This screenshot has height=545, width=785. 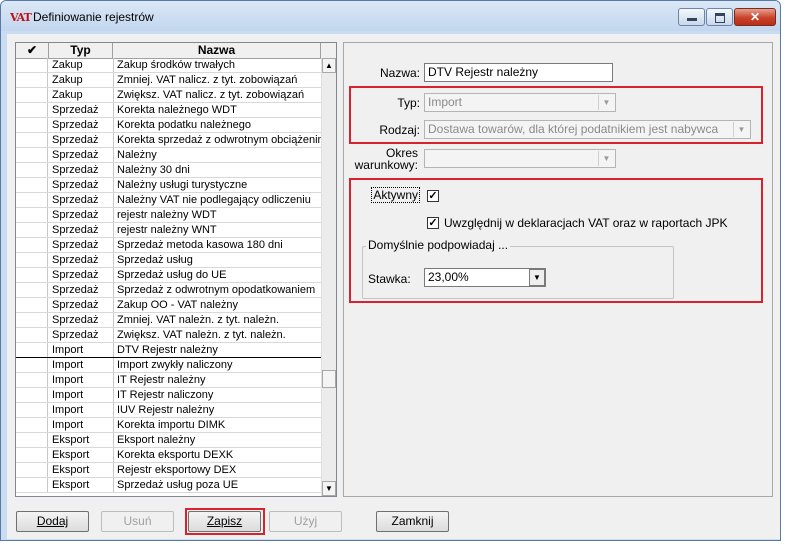 I want to click on table-row: Sprzedaż rejestr należny WDT, so click(x=168, y=215).